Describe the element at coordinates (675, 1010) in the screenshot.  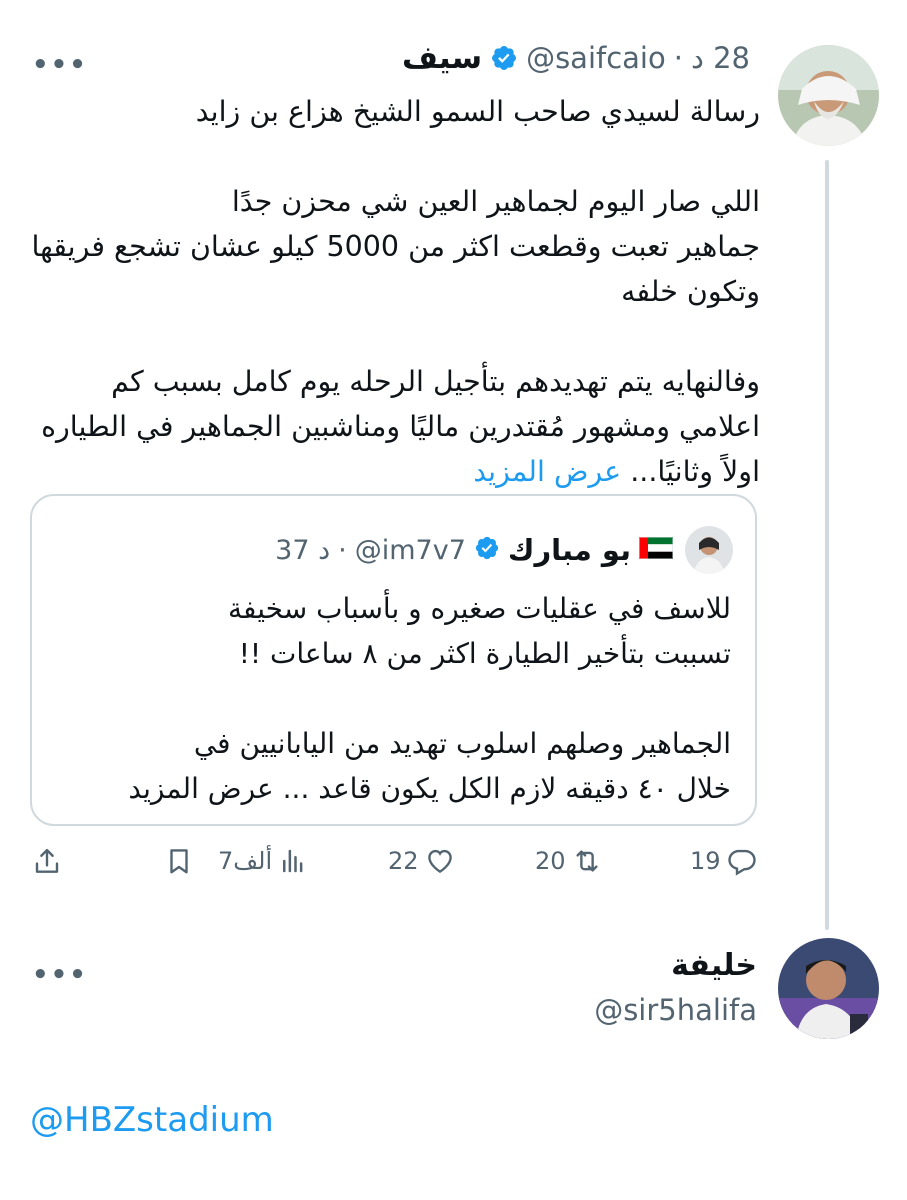
I see `reply-author-handle: @sir5halifa` at that location.